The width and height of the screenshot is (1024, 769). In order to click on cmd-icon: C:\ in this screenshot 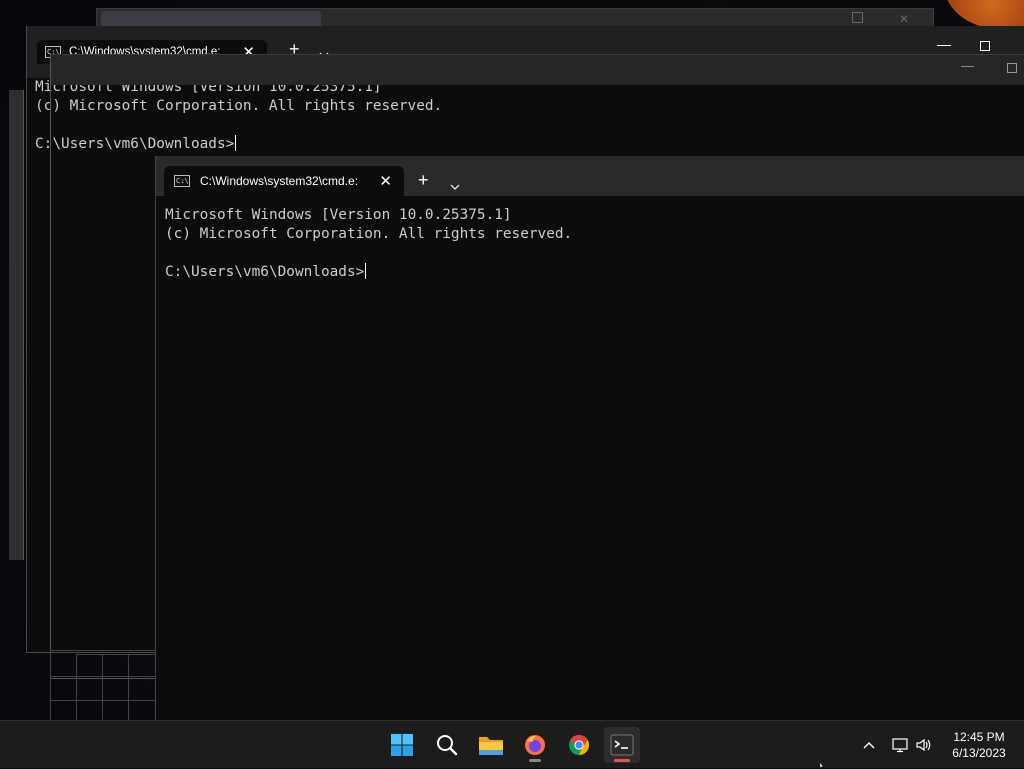, I will do `click(182, 181)`.